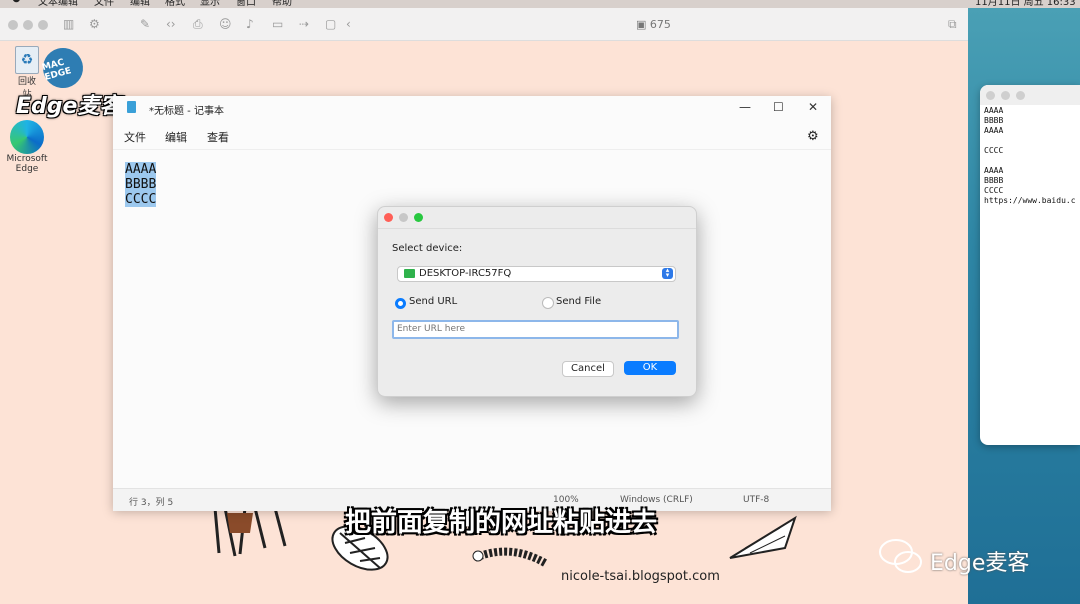 Image resolution: width=1080 pixels, height=604 pixels. What do you see at coordinates (171, 24) in the screenshot?
I see `code-icon: ‹›` at bounding box center [171, 24].